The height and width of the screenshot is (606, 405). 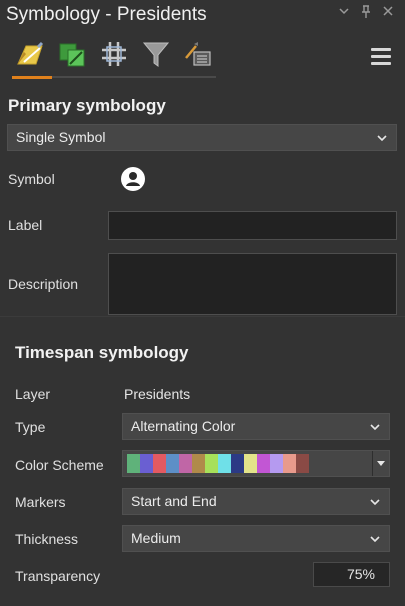 What do you see at coordinates (106, 14) in the screenshot?
I see `pane-title: Symbology - Presidents` at bounding box center [106, 14].